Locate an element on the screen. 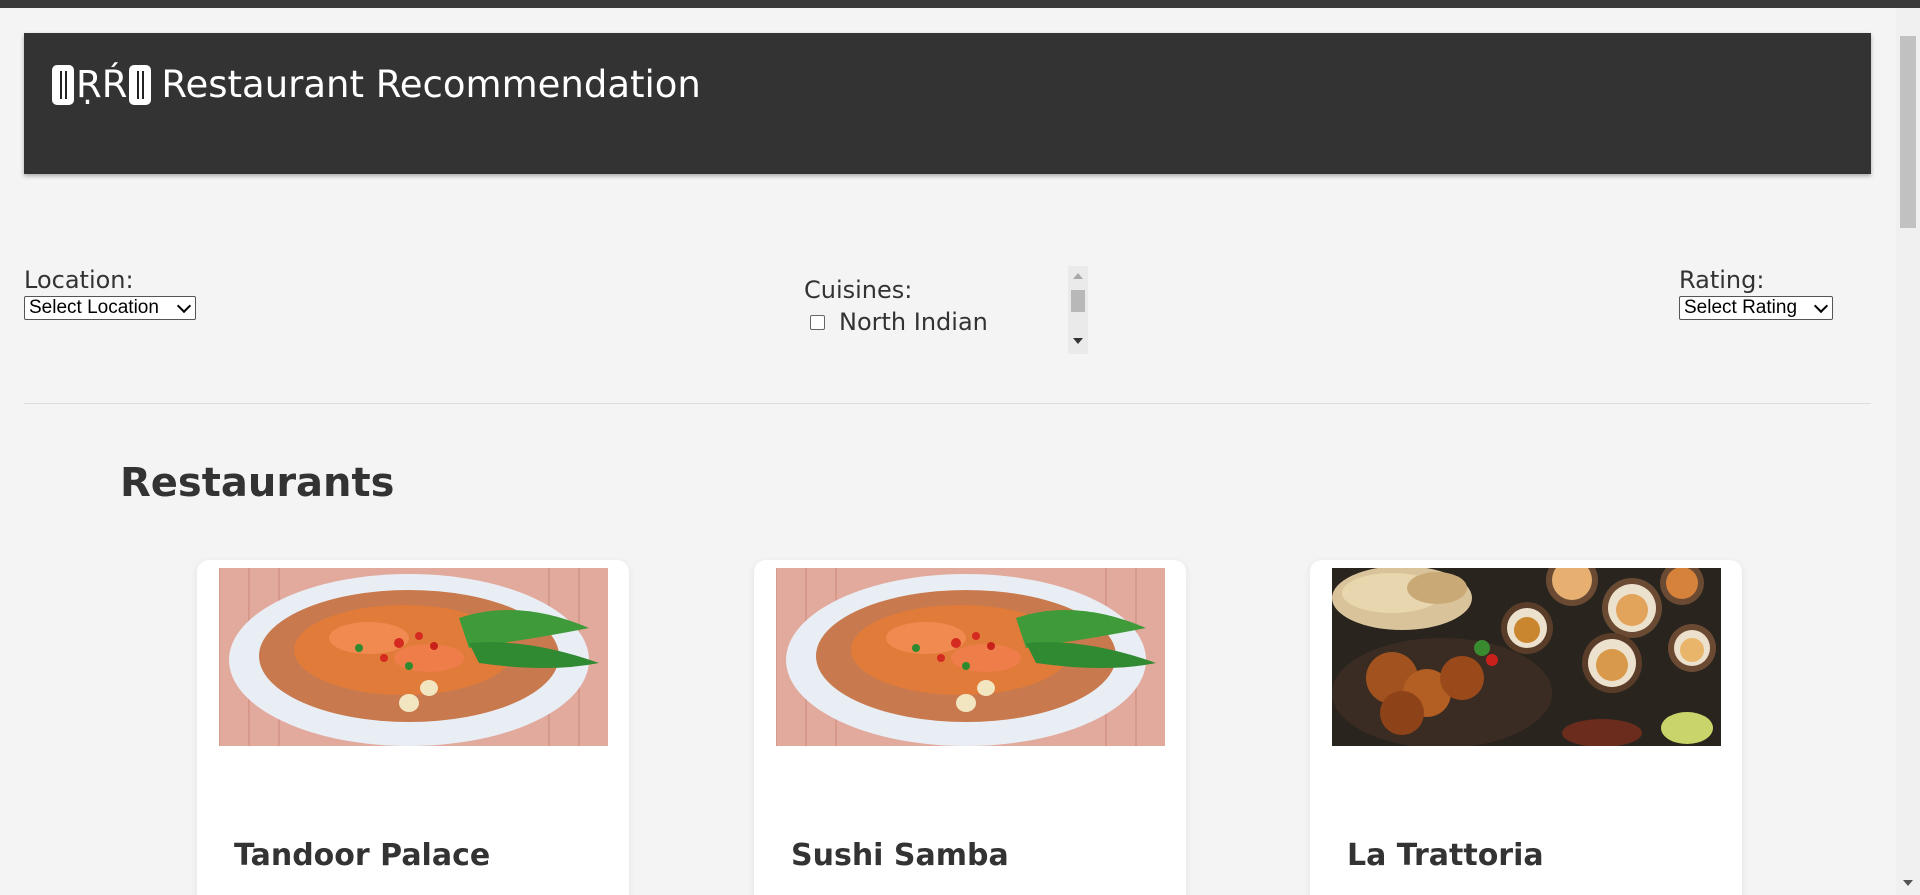 This screenshot has width=1920, height=895. location-select-value: Select Location is located at coordinates (94, 307).